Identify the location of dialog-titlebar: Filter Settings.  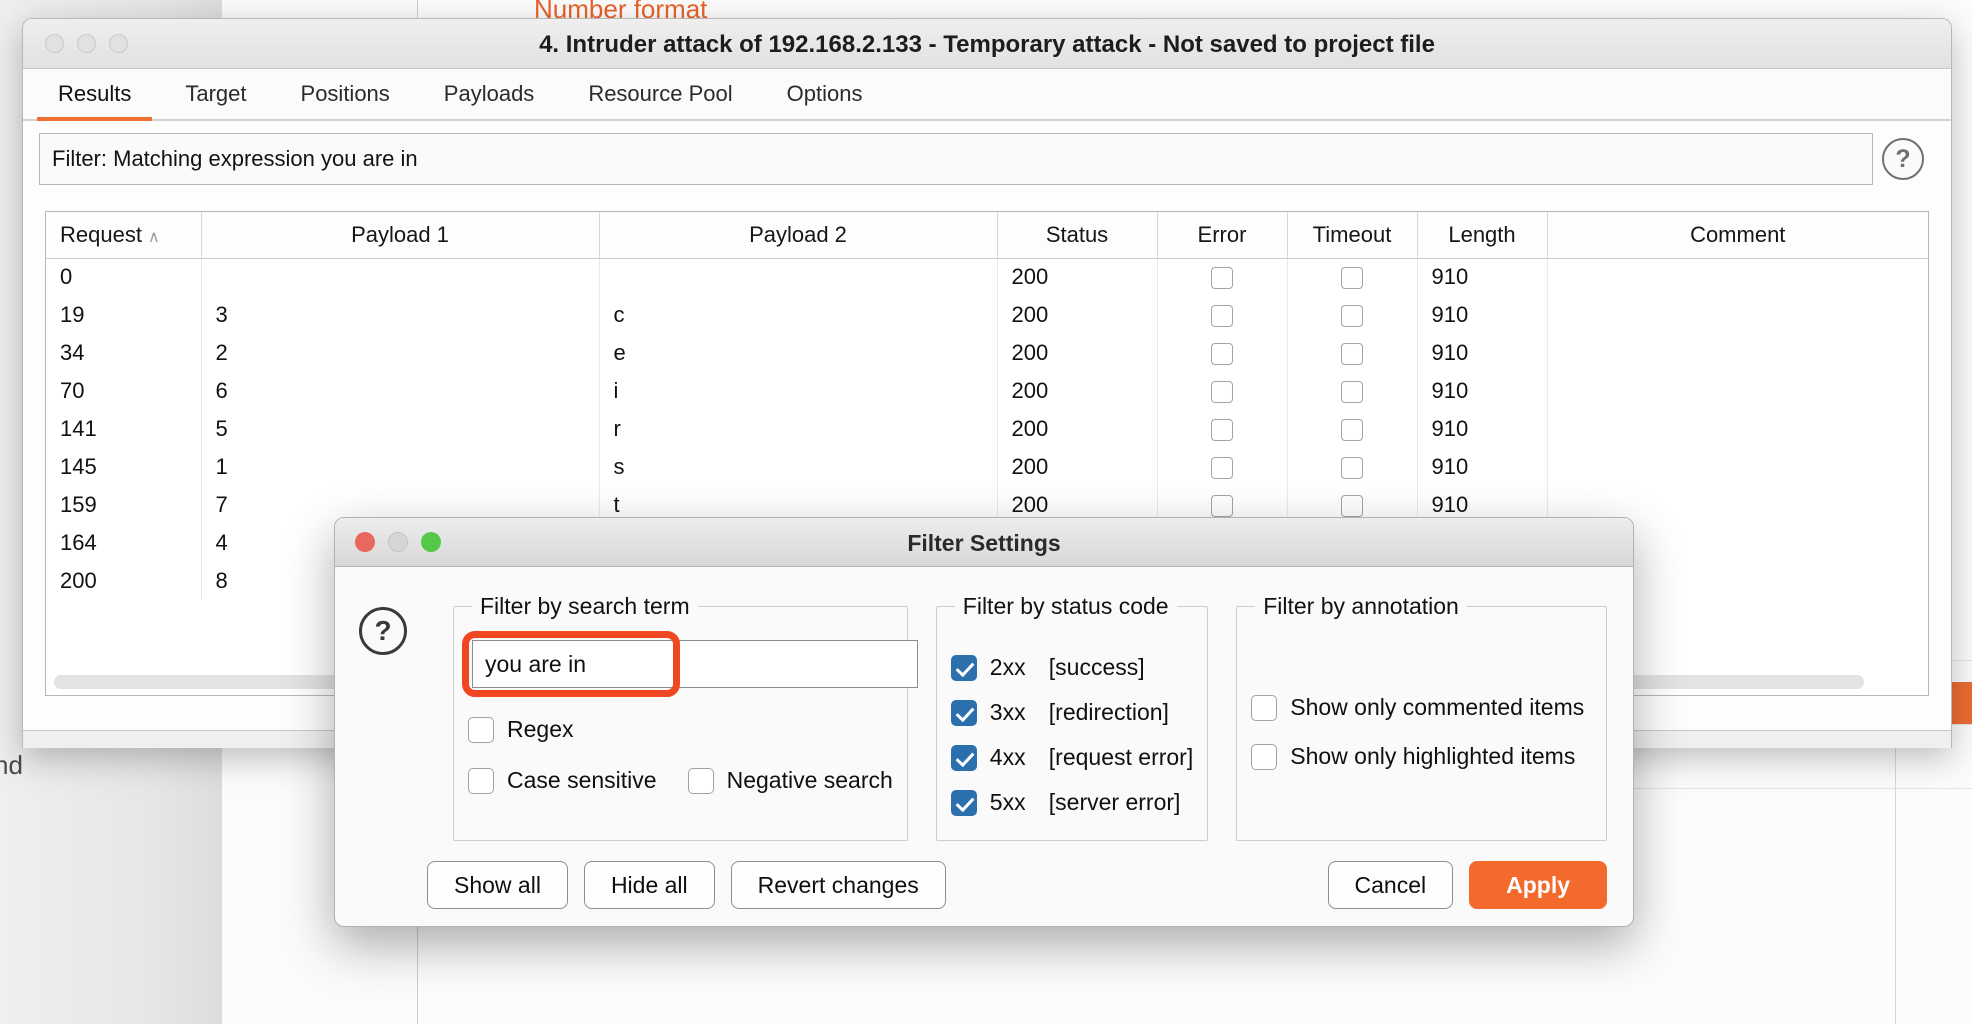
(984, 542).